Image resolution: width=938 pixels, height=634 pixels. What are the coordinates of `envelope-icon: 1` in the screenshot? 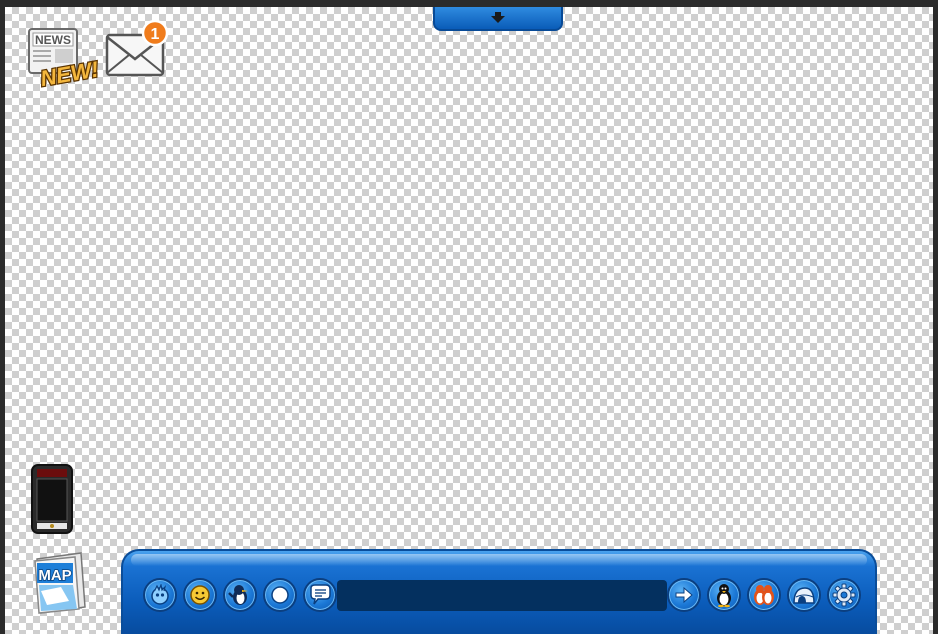 It's located at (137, 48).